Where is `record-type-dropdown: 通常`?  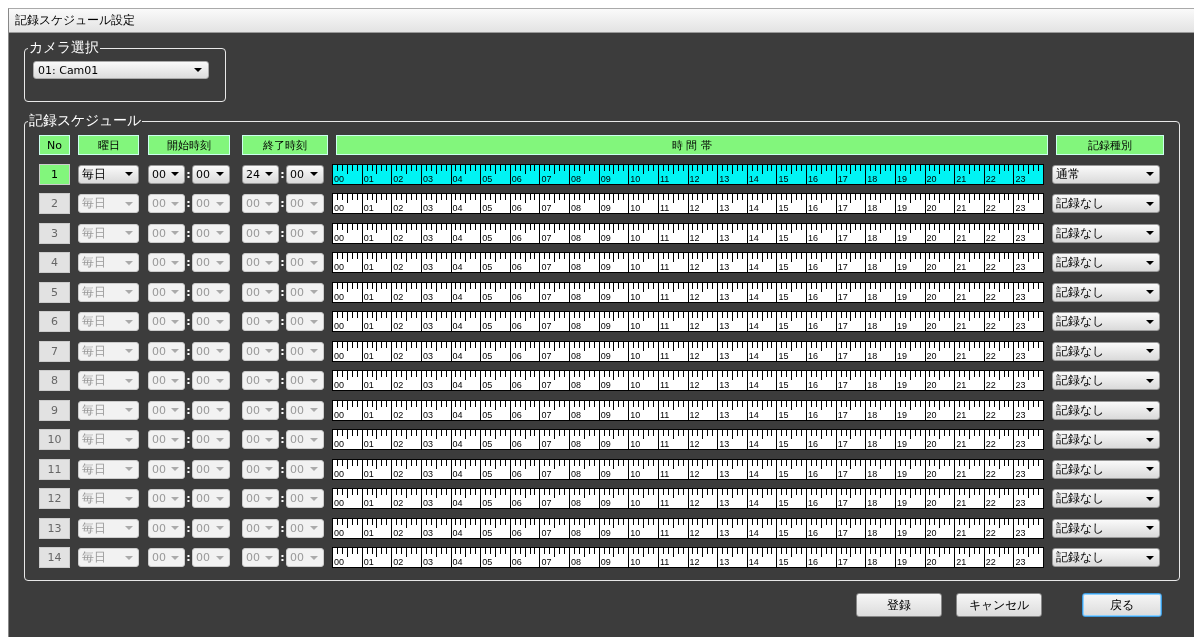
record-type-dropdown: 通常 is located at coordinates (1106, 174).